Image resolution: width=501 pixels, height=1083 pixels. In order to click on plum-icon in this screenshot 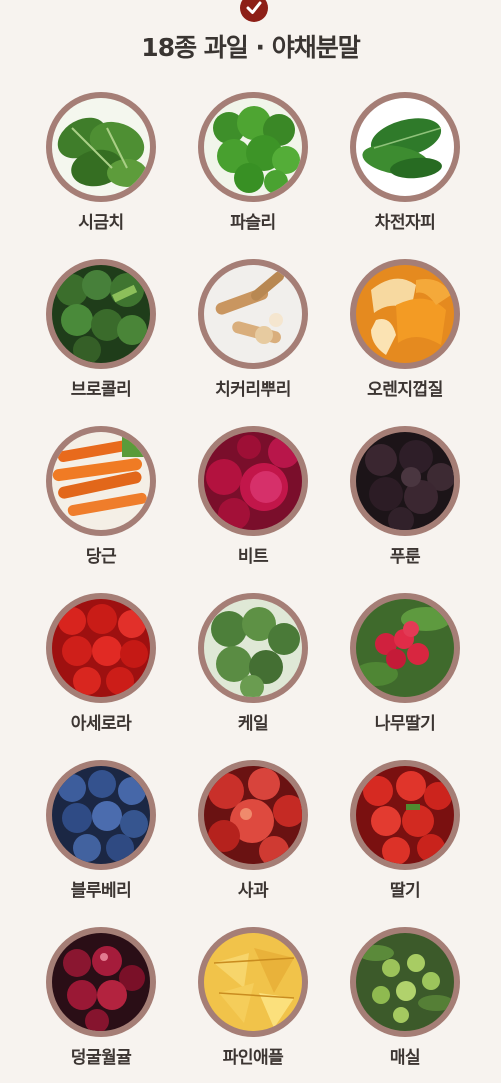, I will do `click(405, 982)`.